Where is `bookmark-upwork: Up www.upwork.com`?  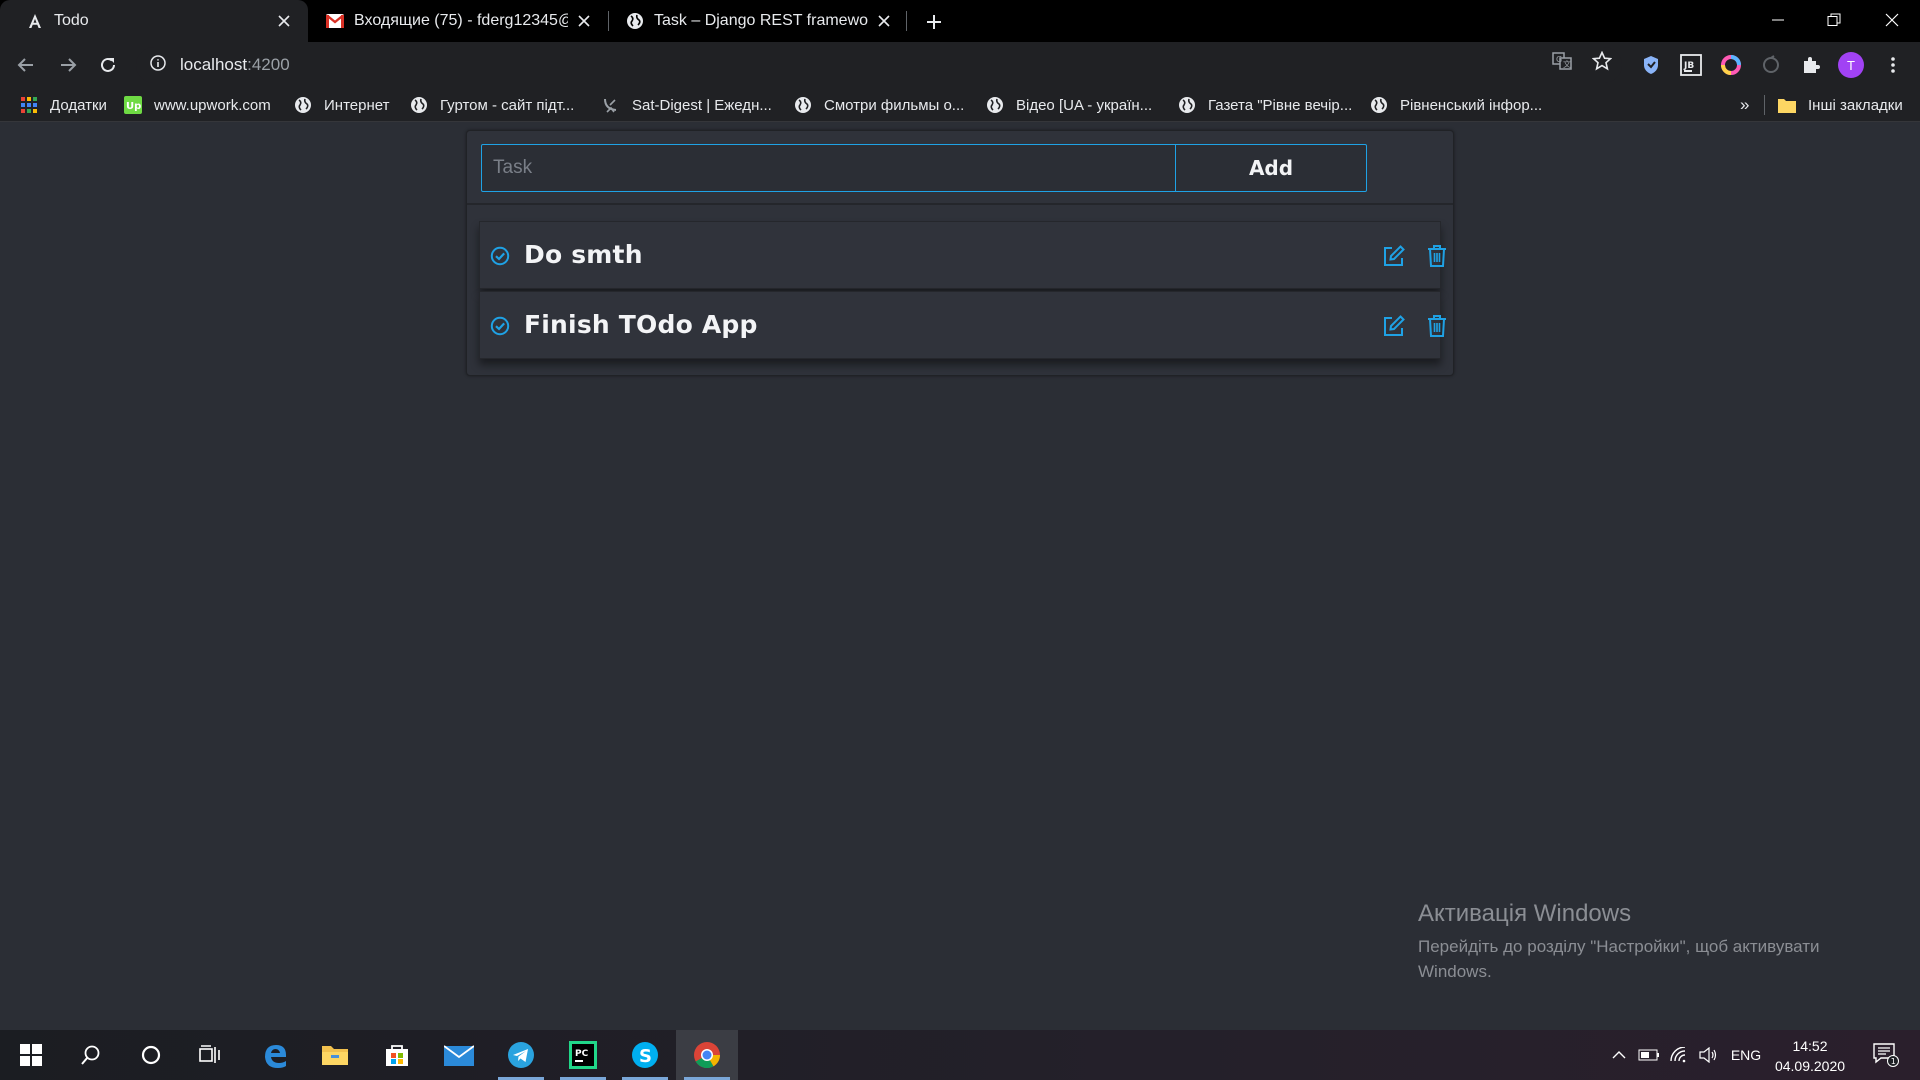
bookmark-upwork: Up www.upwork.com is located at coordinates (197, 105).